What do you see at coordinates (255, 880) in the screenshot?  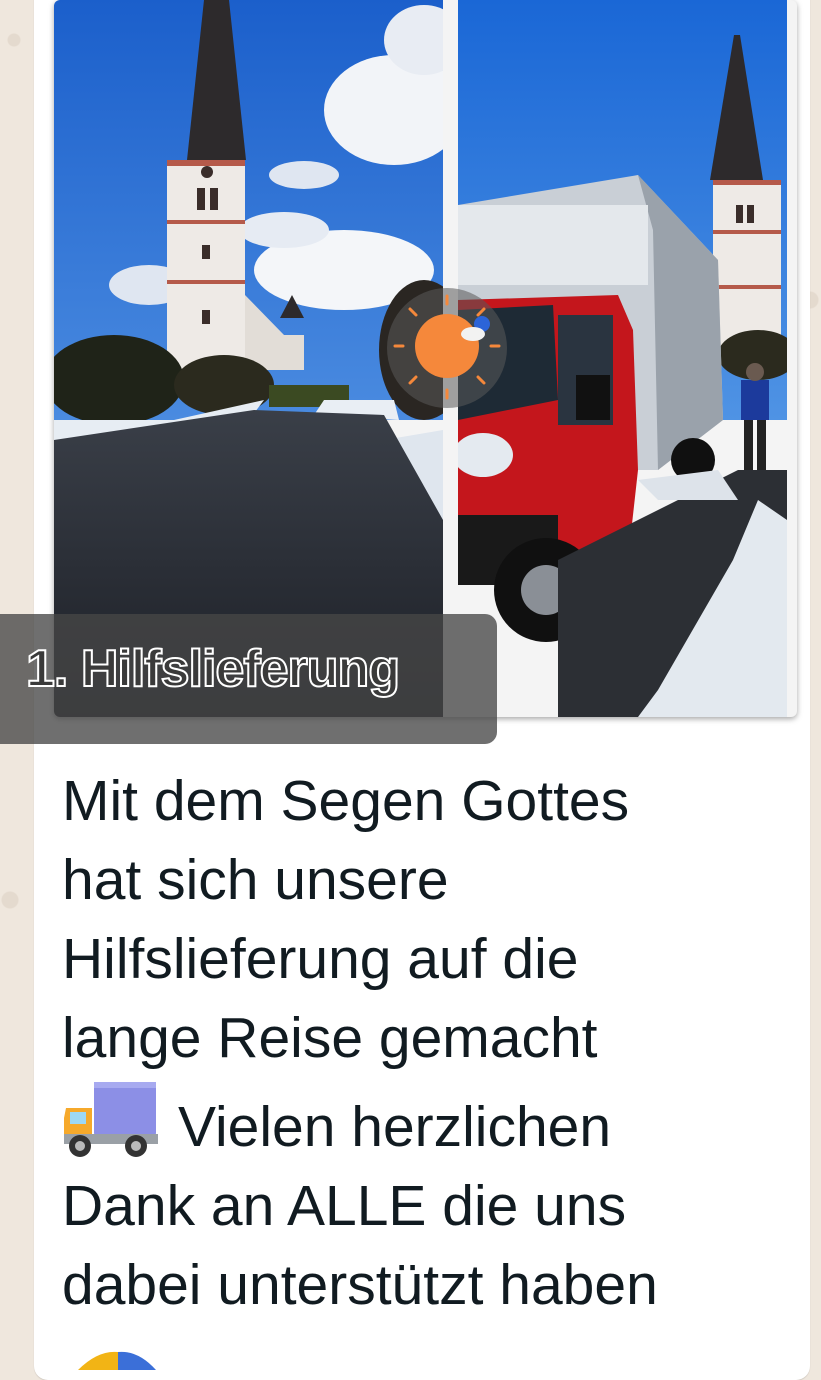 I see `message-line: hat sich unsere` at bounding box center [255, 880].